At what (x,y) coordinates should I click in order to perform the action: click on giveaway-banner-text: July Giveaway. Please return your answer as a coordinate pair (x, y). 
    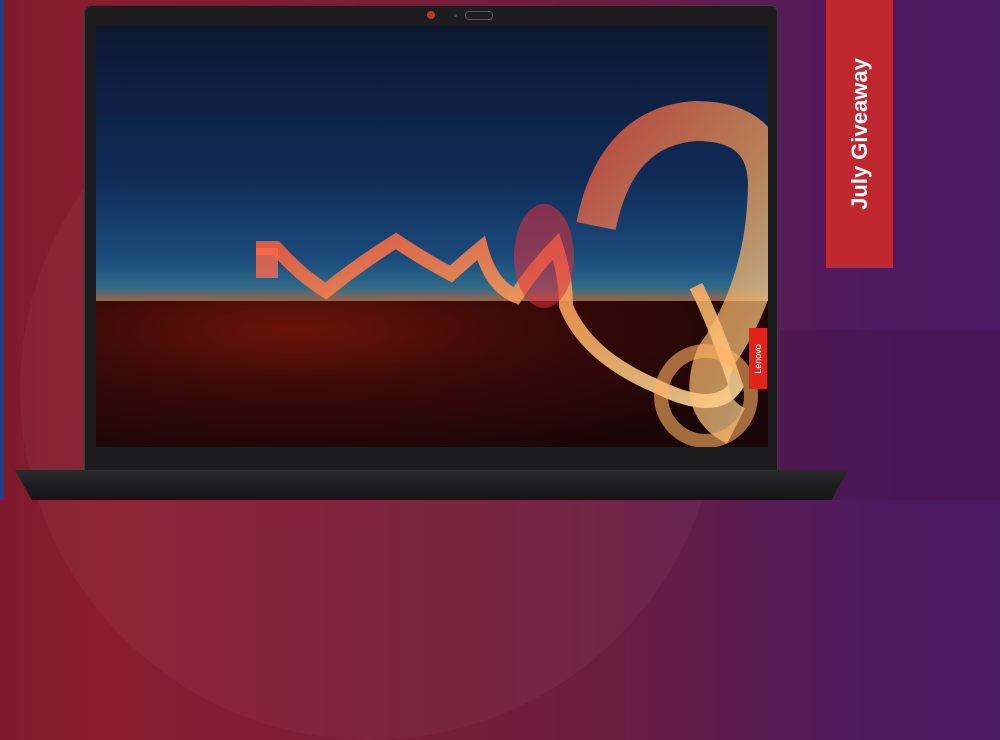
    Looking at the image, I should click on (859, 134).